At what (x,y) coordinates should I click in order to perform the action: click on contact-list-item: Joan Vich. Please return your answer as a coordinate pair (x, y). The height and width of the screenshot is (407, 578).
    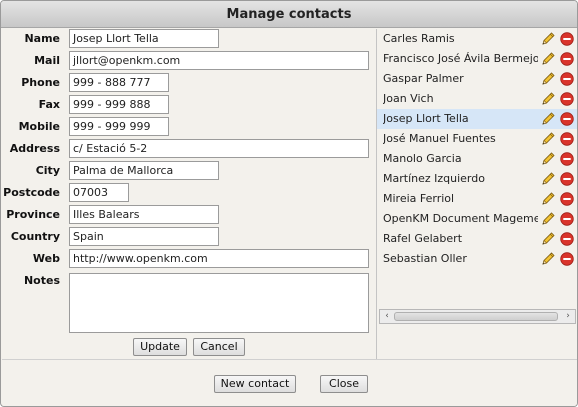
    Looking at the image, I should click on (477, 99).